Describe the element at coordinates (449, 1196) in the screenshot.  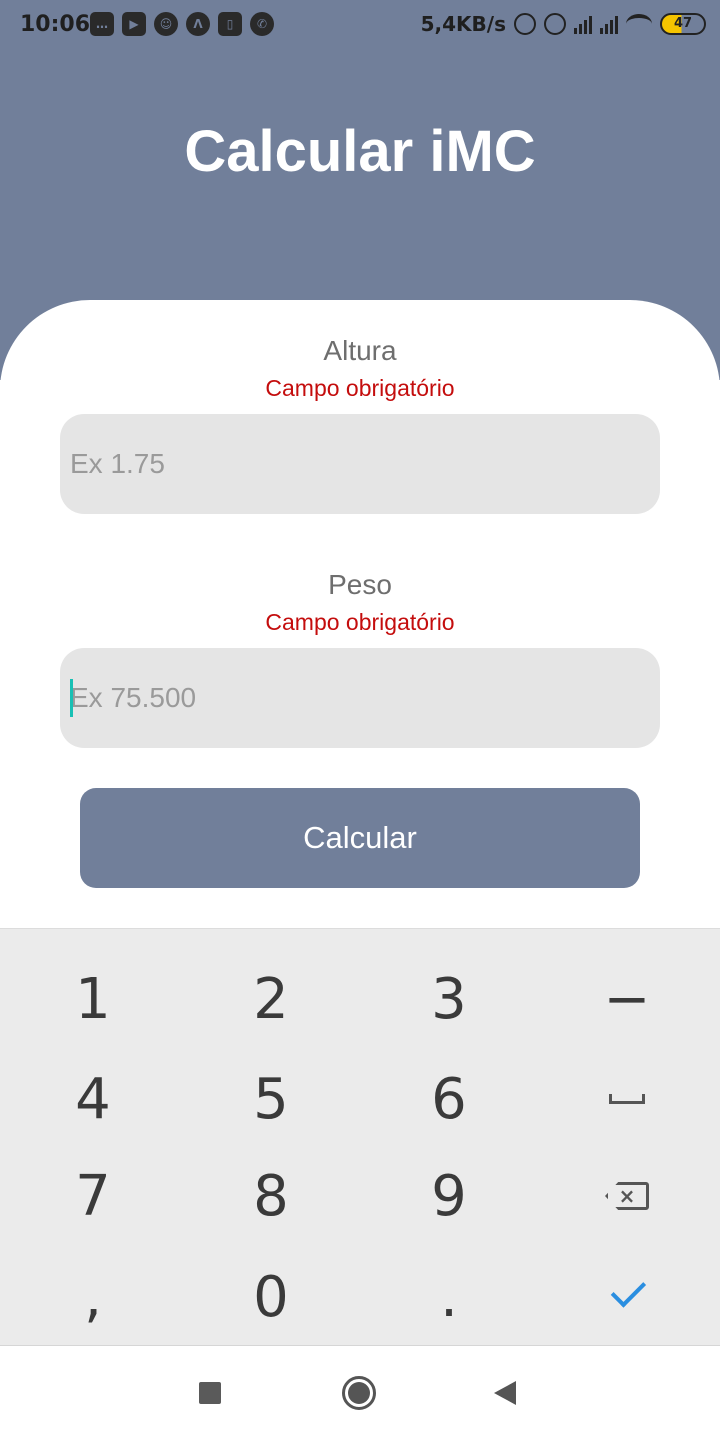
I see `key-9: 9` at that location.